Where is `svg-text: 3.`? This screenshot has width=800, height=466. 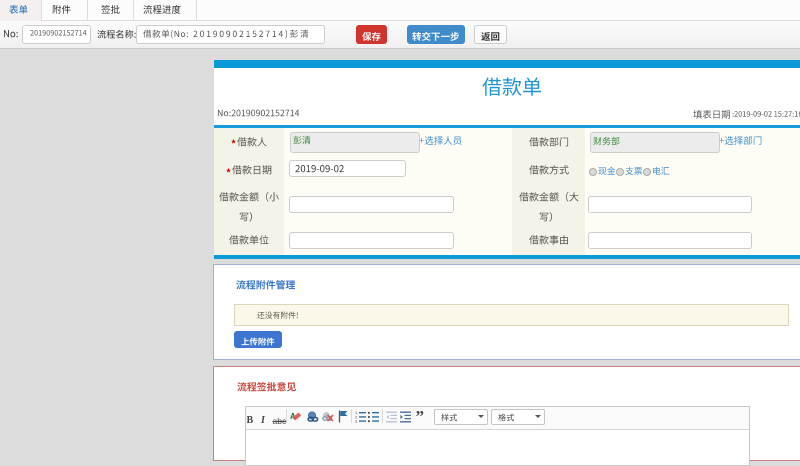
svg-text: 3. is located at coordinates (356, 421).